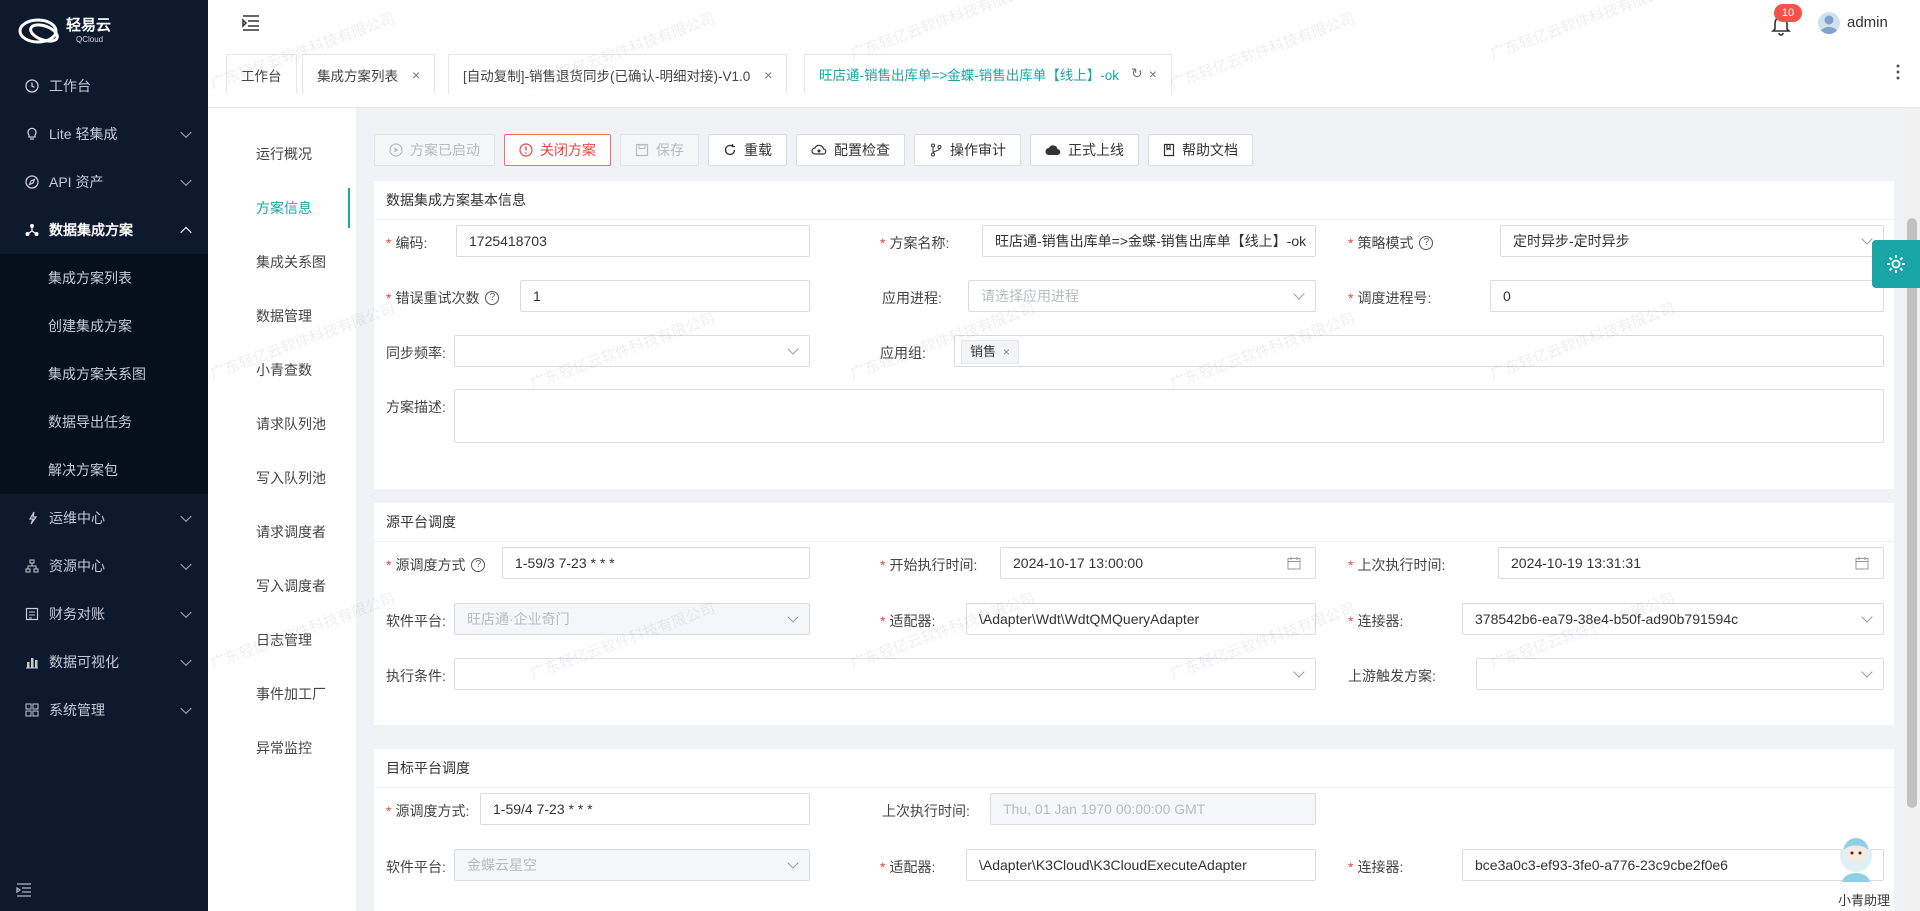 The width and height of the screenshot is (1920, 911). Describe the element at coordinates (77, 566) in the screenshot. I see `sidebar-item-label: 资源中心` at that location.